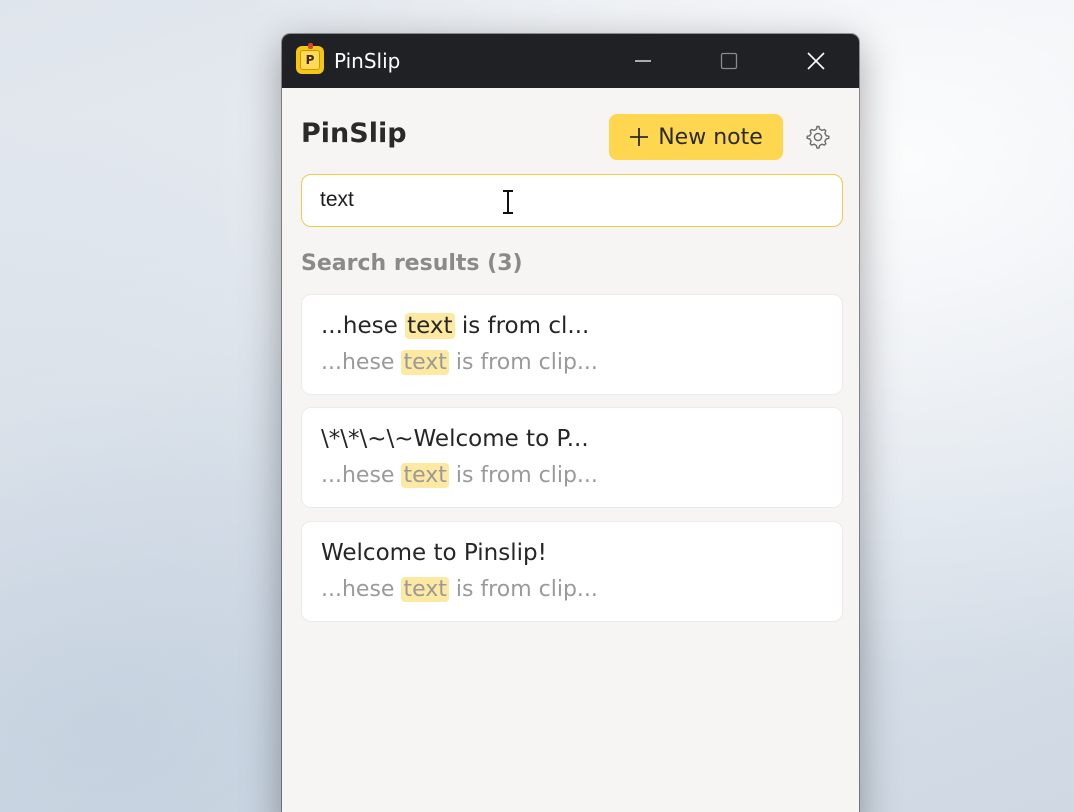 This screenshot has height=812, width=1074. What do you see at coordinates (354, 133) in the screenshot?
I see `app-heading: PinSlip` at bounding box center [354, 133].